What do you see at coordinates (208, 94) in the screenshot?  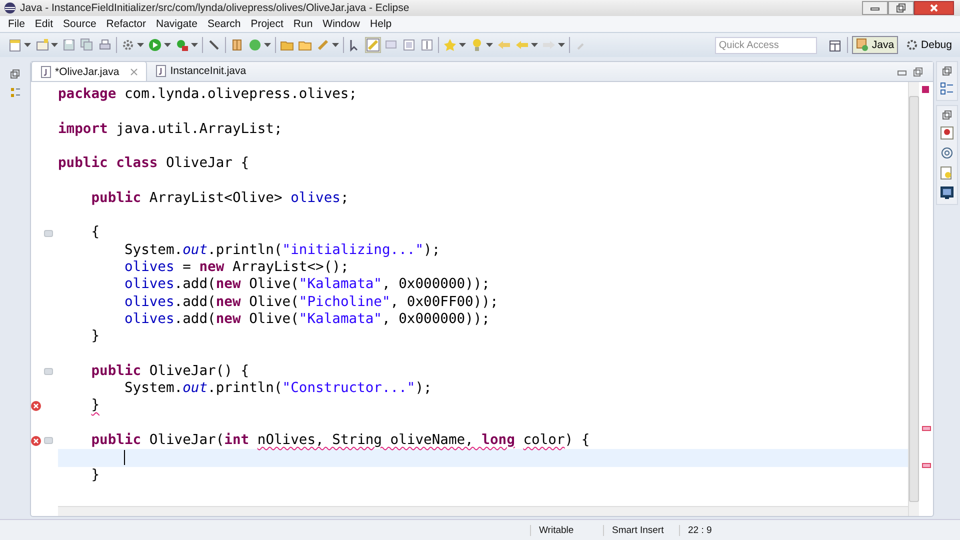 I see `code-line: package com.lynda.olivepress.olives;` at bounding box center [208, 94].